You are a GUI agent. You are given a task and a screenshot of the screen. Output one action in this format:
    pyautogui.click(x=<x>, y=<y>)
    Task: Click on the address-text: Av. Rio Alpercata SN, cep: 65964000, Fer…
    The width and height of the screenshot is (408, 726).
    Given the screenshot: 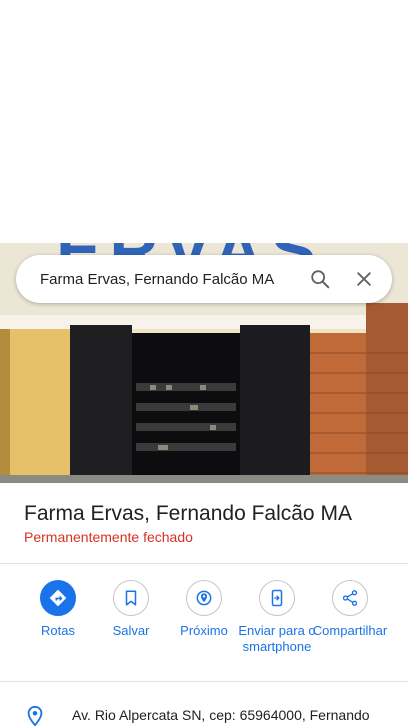 What is the action you would take?
    pyautogui.click(x=221, y=715)
    